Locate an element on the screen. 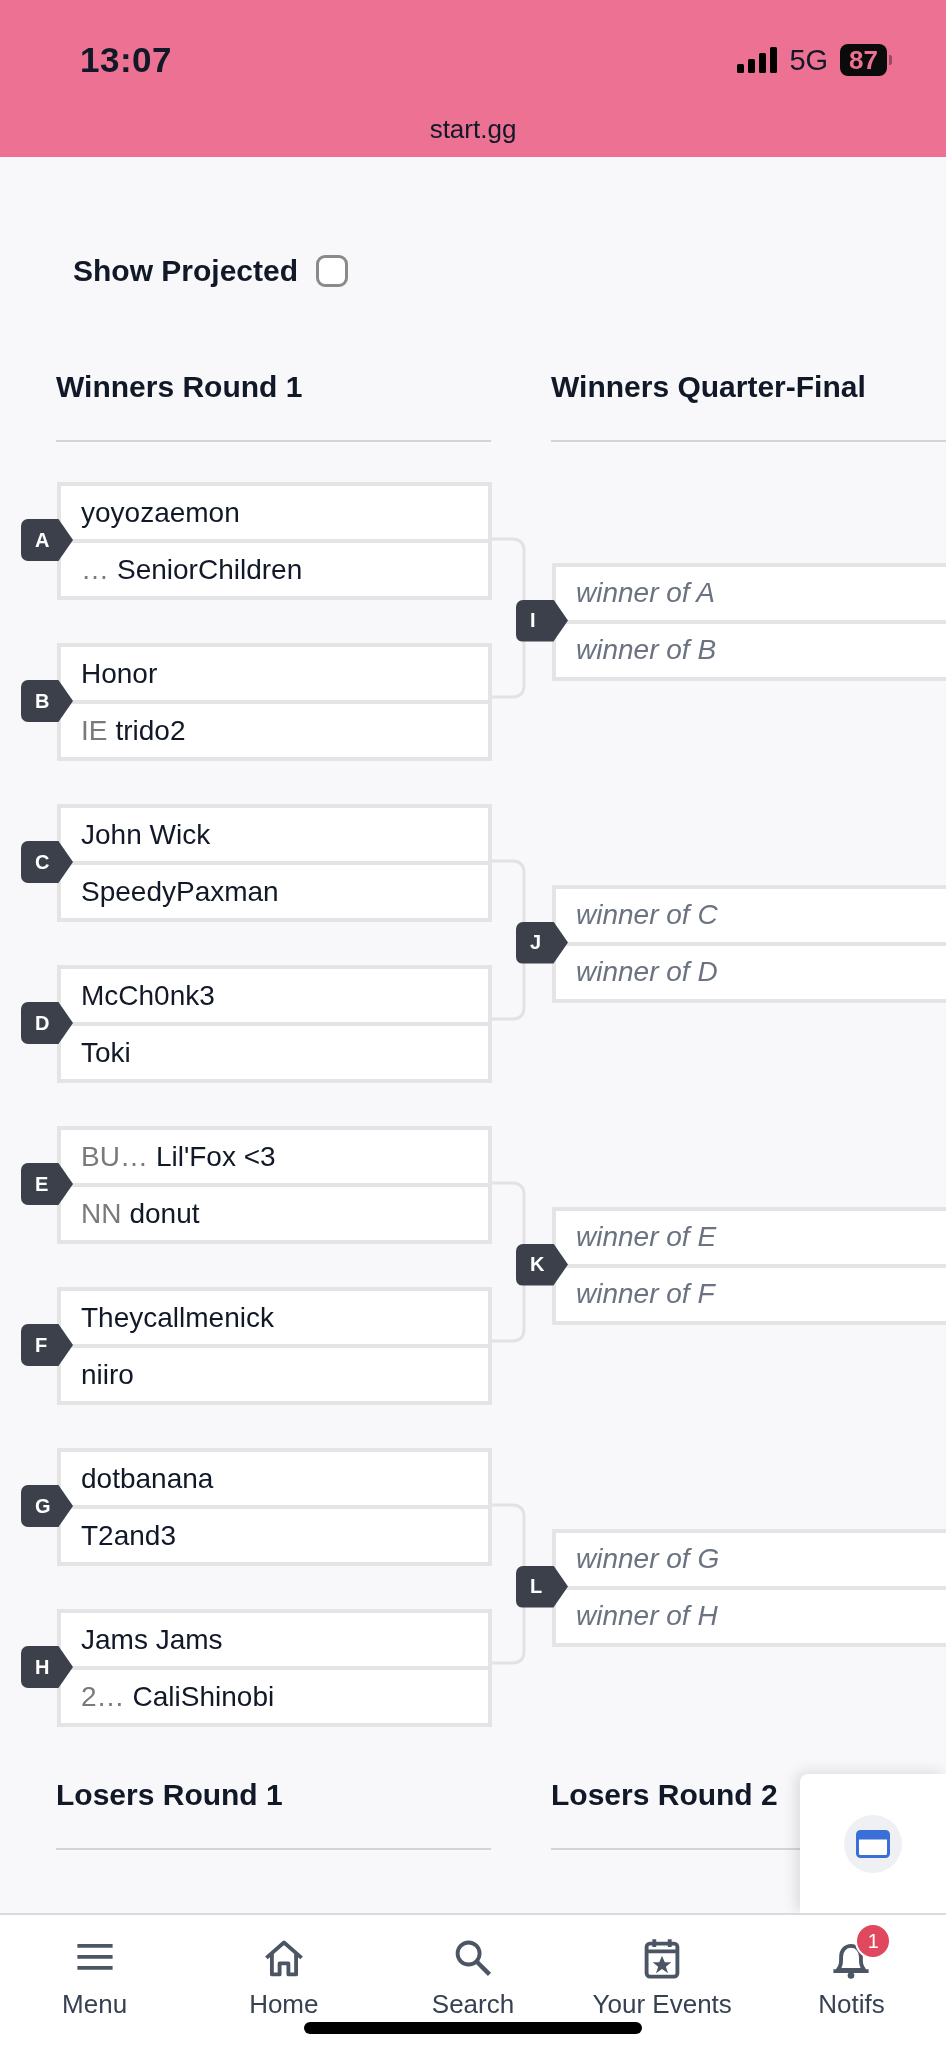 This screenshot has width=946, height=2048. nav-label: Menu is located at coordinates (95, 2004).